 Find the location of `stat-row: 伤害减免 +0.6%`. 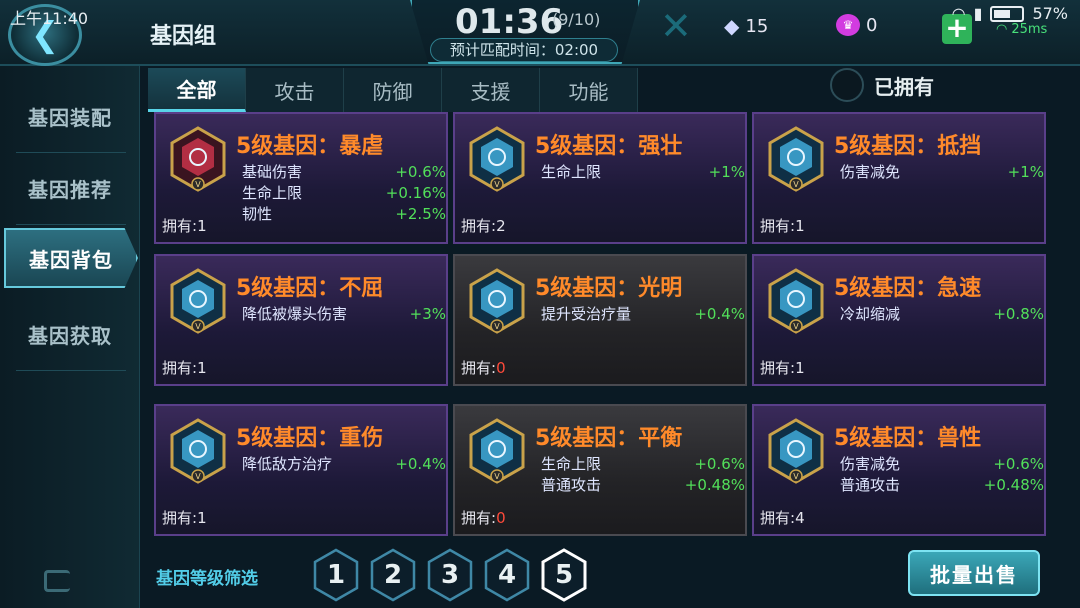

stat-row: 伤害减免 +0.6% is located at coordinates (942, 464).